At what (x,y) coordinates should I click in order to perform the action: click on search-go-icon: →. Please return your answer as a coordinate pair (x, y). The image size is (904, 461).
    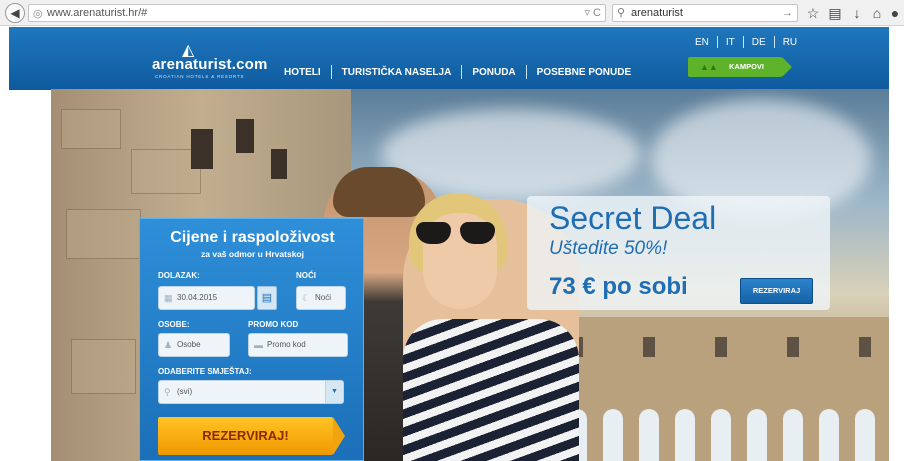
    Looking at the image, I should click on (787, 13).